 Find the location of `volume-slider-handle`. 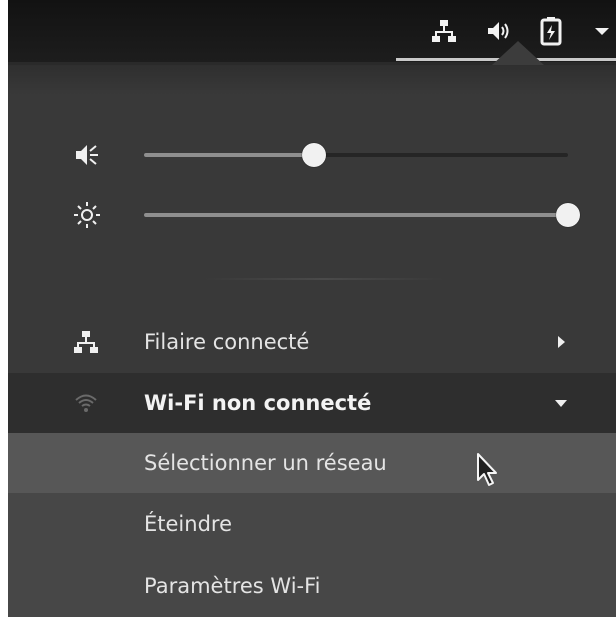

volume-slider-handle is located at coordinates (313, 155).